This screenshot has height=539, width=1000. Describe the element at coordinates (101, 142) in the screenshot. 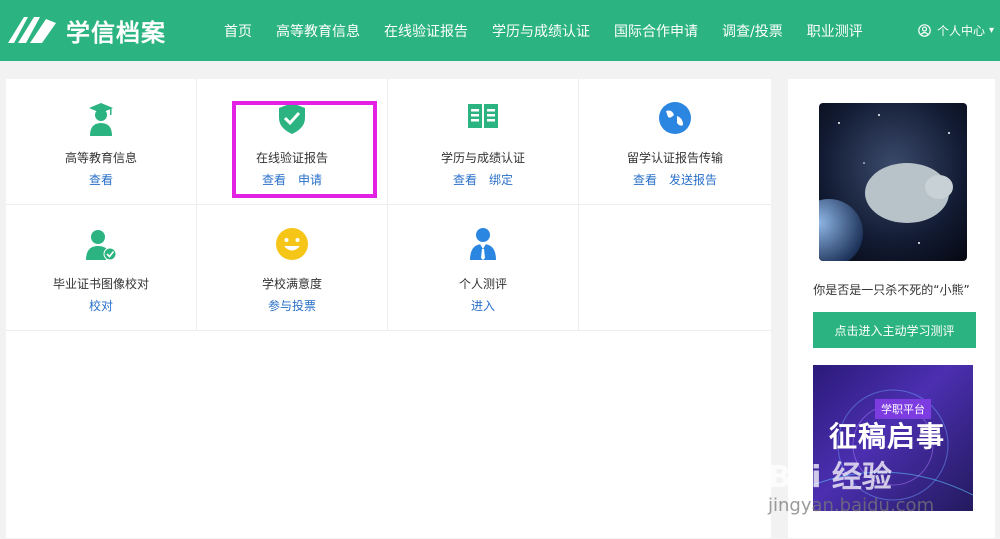

I see `service-higher-education: 高等教育信息 查看` at that location.